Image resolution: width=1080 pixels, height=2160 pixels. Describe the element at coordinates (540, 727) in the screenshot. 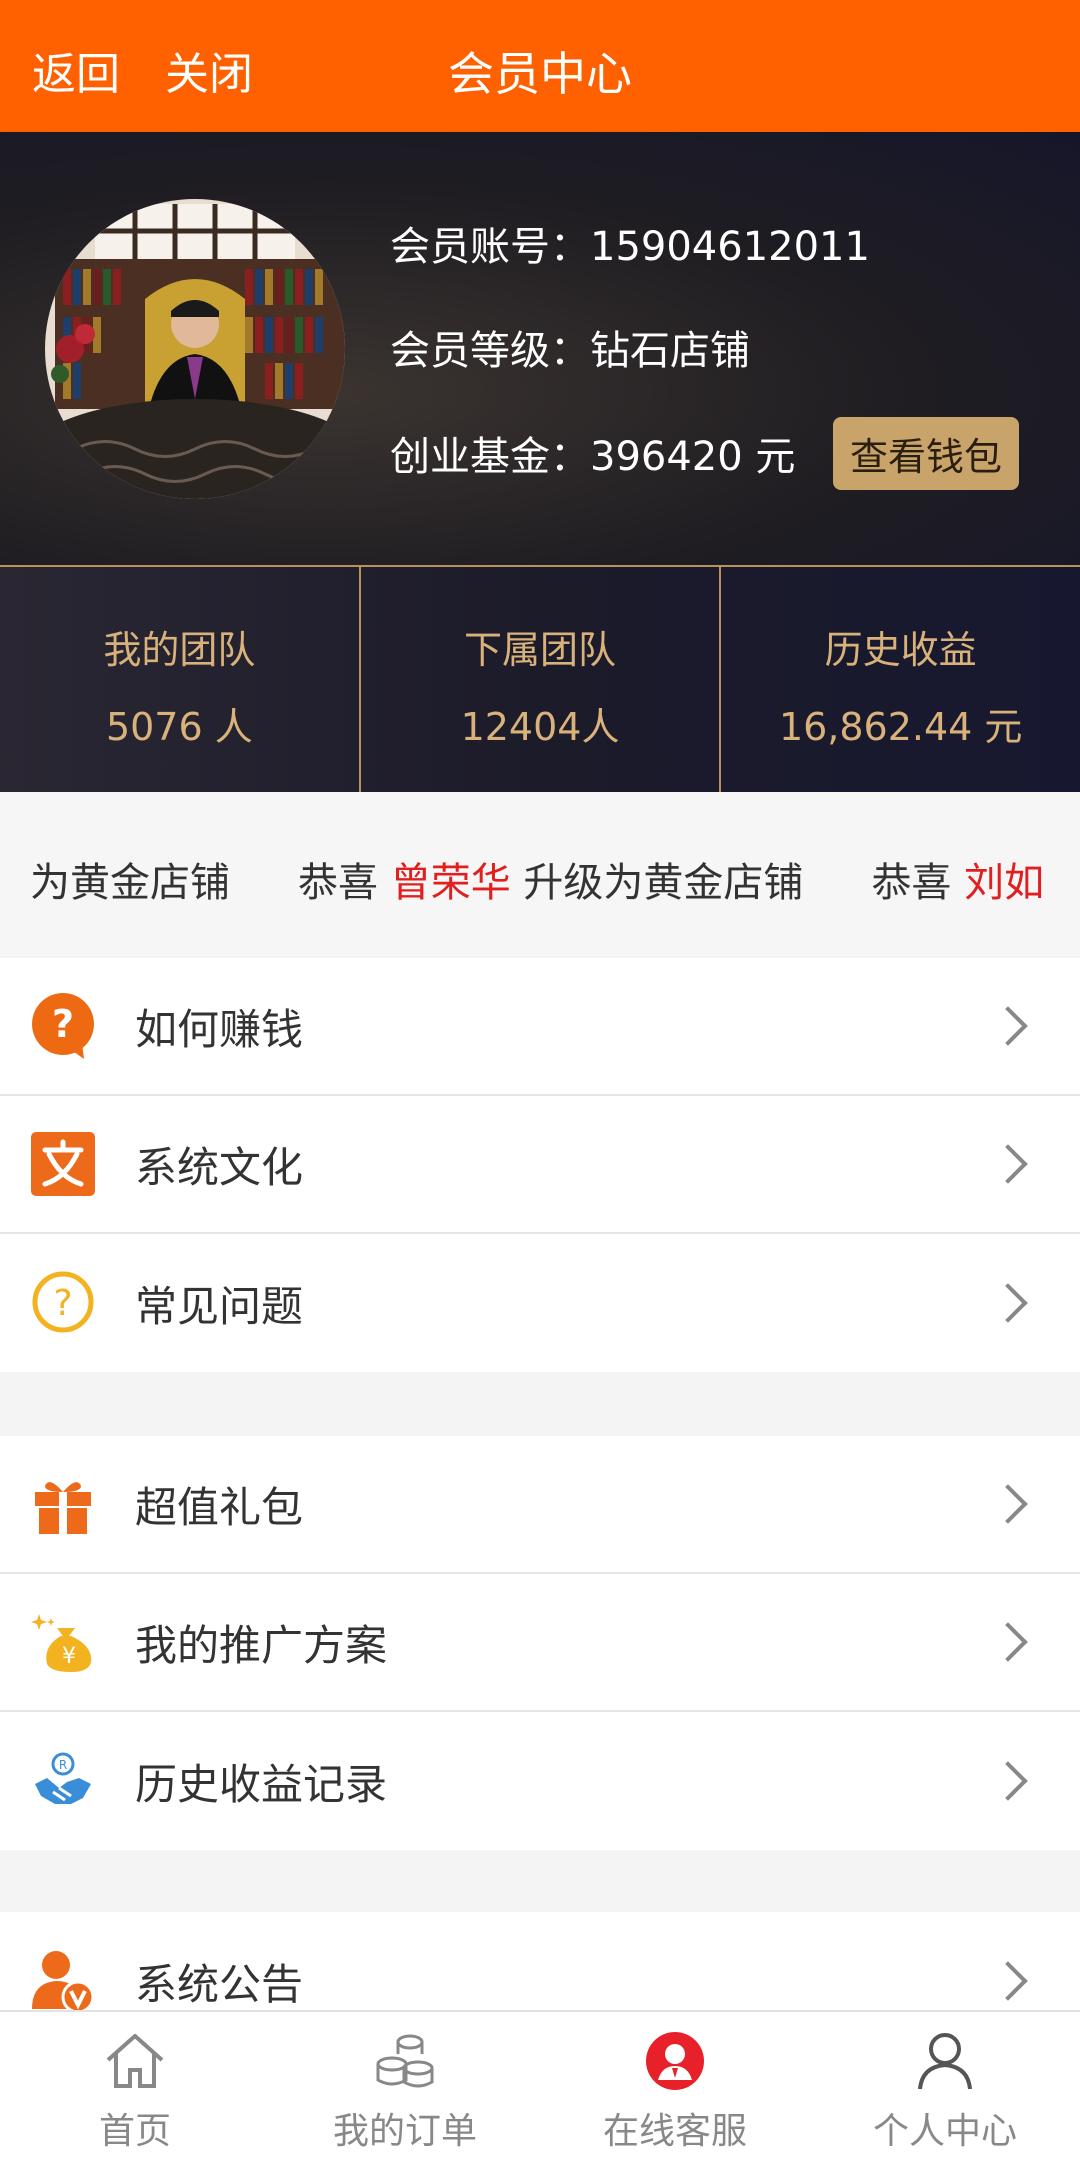

I see `stat-value: 12404人` at that location.